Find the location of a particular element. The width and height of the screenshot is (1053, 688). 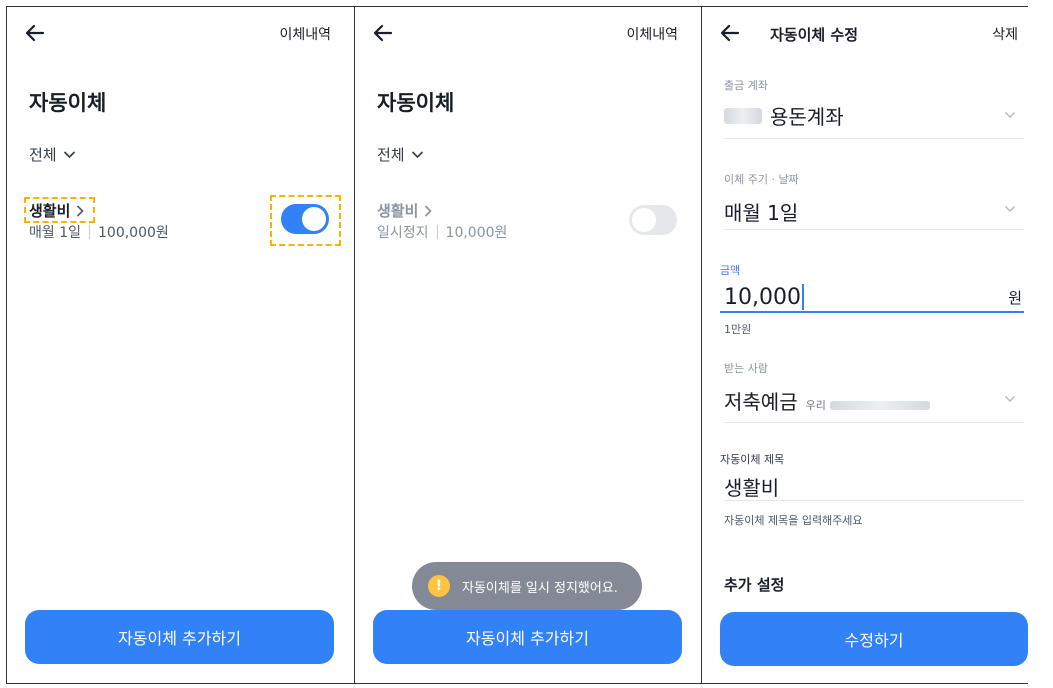

title-input: 생활비 is located at coordinates (751, 486).